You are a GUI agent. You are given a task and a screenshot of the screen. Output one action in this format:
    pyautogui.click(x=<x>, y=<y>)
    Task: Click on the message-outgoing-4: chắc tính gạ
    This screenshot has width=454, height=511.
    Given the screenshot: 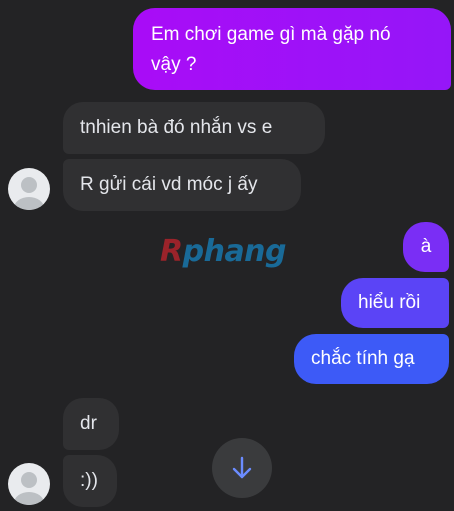 What is the action you would take?
    pyautogui.click(x=371, y=359)
    